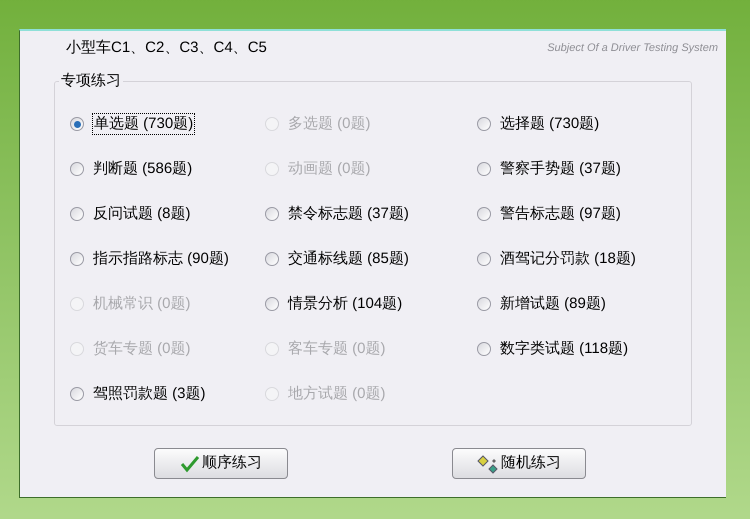  What do you see at coordinates (142, 169) in the screenshot?
I see `option-label: 判断题 (586题)` at bounding box center [142, 169].